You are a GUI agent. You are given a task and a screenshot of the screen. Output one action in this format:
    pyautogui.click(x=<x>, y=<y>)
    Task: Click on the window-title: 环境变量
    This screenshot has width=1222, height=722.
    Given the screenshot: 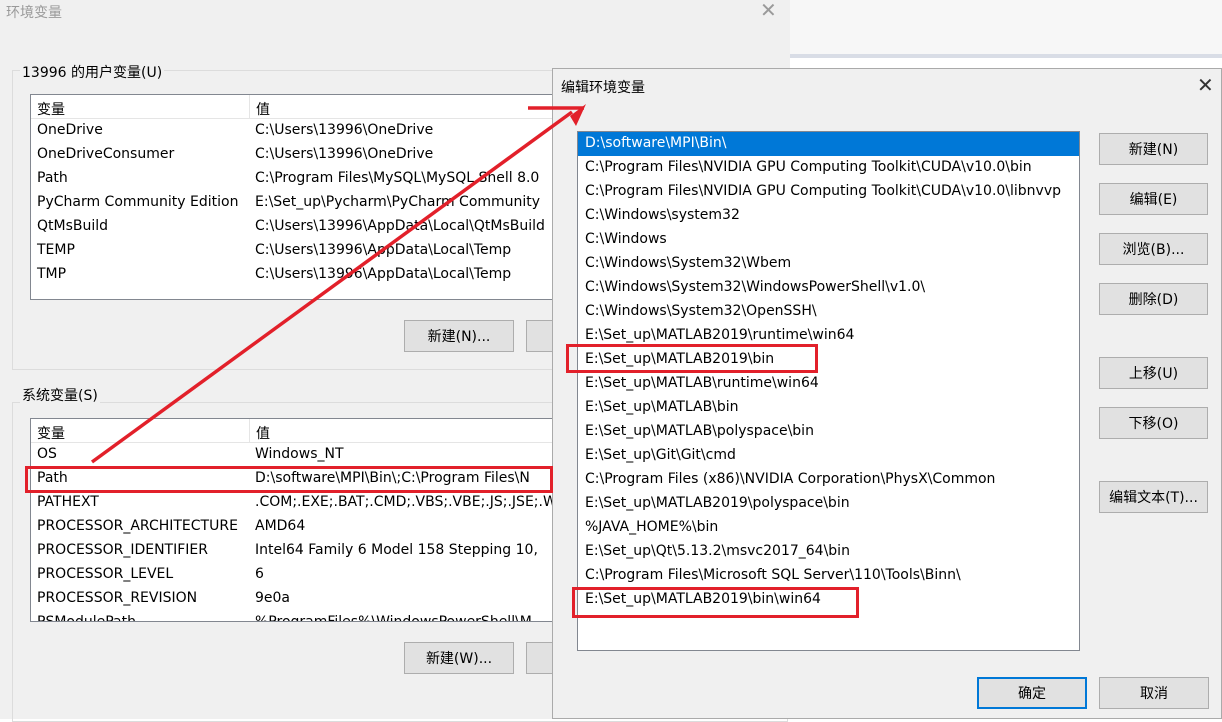 What is the action you would take?
    pyautogui.click(x=34, y=13)
    